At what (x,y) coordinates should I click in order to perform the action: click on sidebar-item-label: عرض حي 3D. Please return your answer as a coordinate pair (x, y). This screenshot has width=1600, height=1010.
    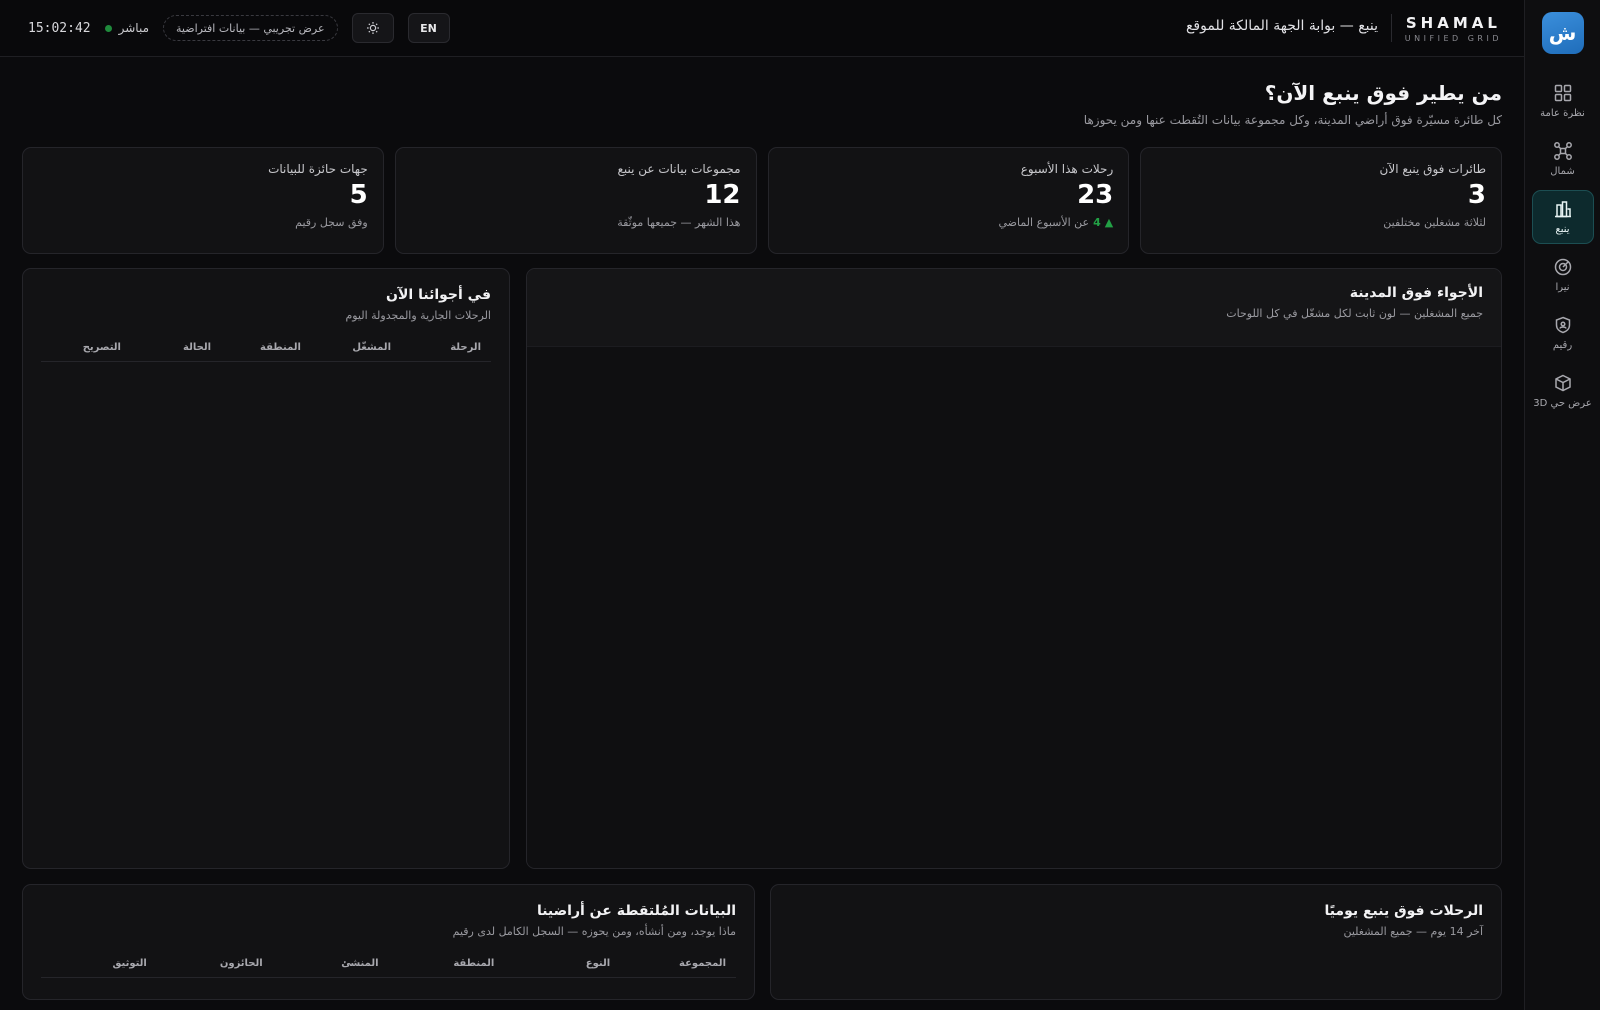
    Looking at the image, I should click on (1562, 403).